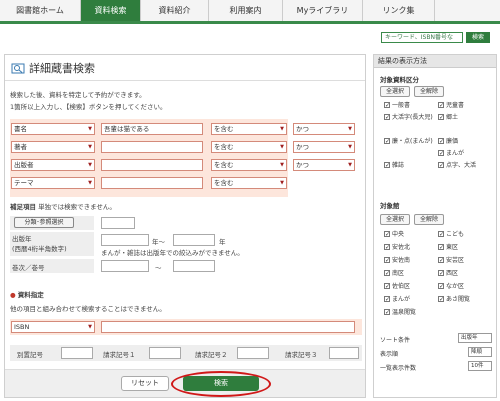 The height and width of the screenshot is (401, 500). Describe the element at coordinates (480, 352) in the screenshot. I see `order-select: 降順` at that location.